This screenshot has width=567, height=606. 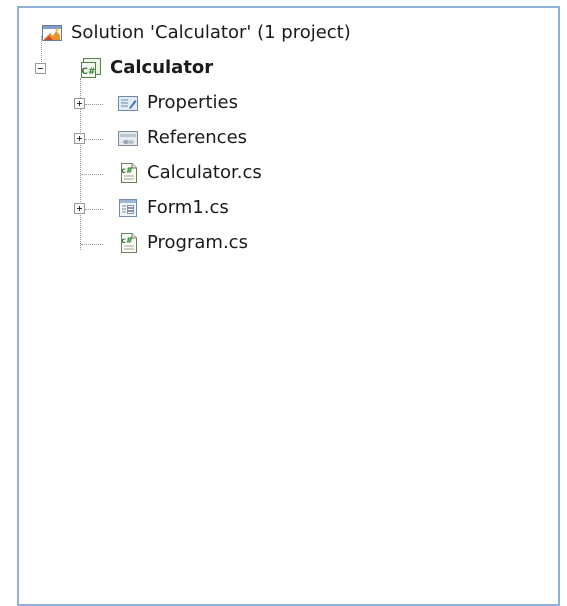 What do you see at coordinates (128, 103) in the screenshot?
I see `properties-folder-icon` at bounding box center [128, 103].